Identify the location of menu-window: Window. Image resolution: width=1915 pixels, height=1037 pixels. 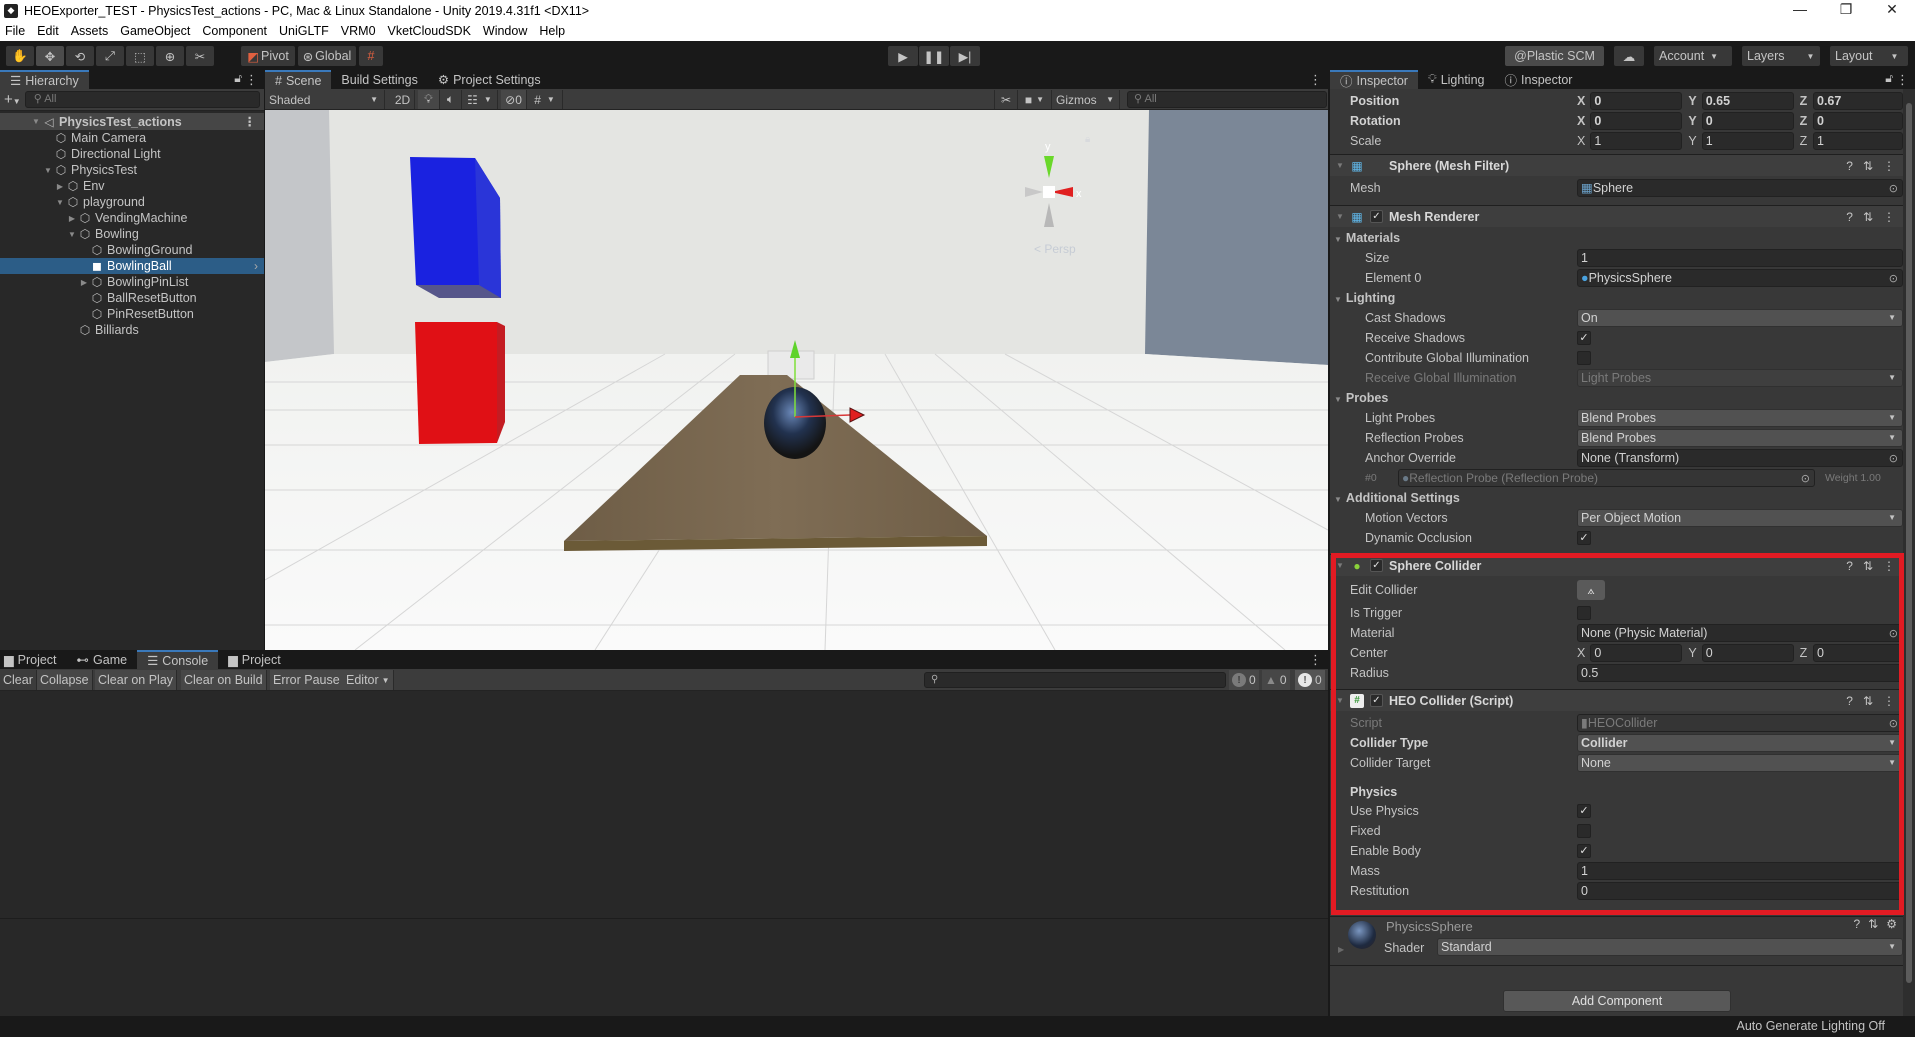
(506, 31).